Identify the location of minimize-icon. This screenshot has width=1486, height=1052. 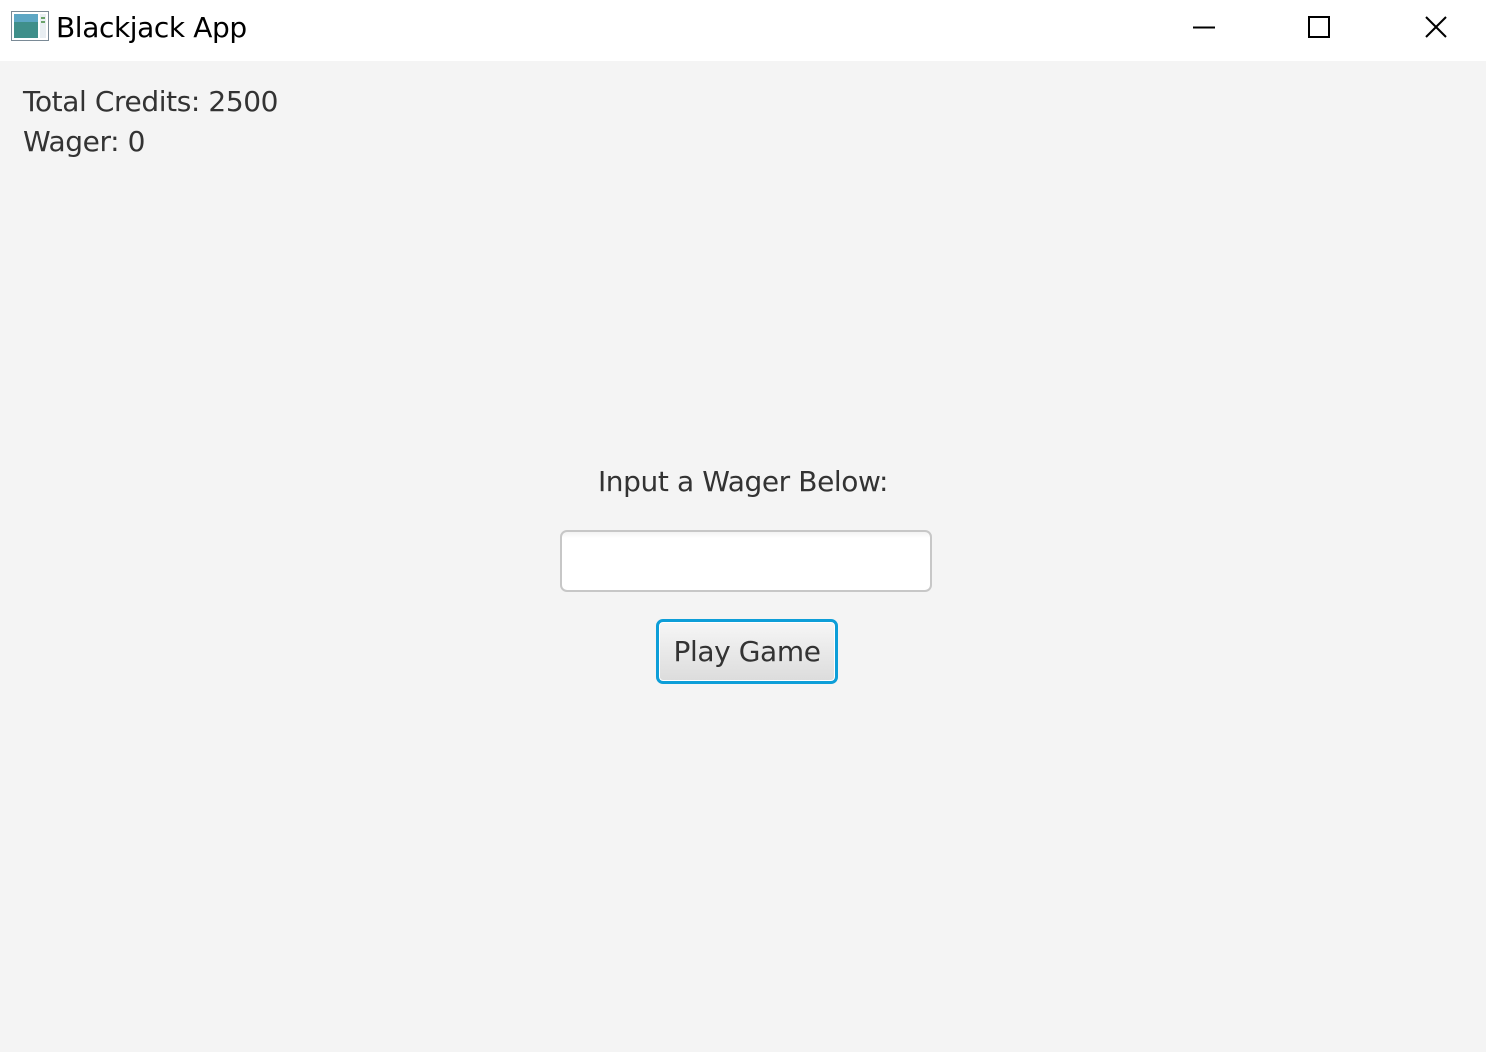
(1204, 27).